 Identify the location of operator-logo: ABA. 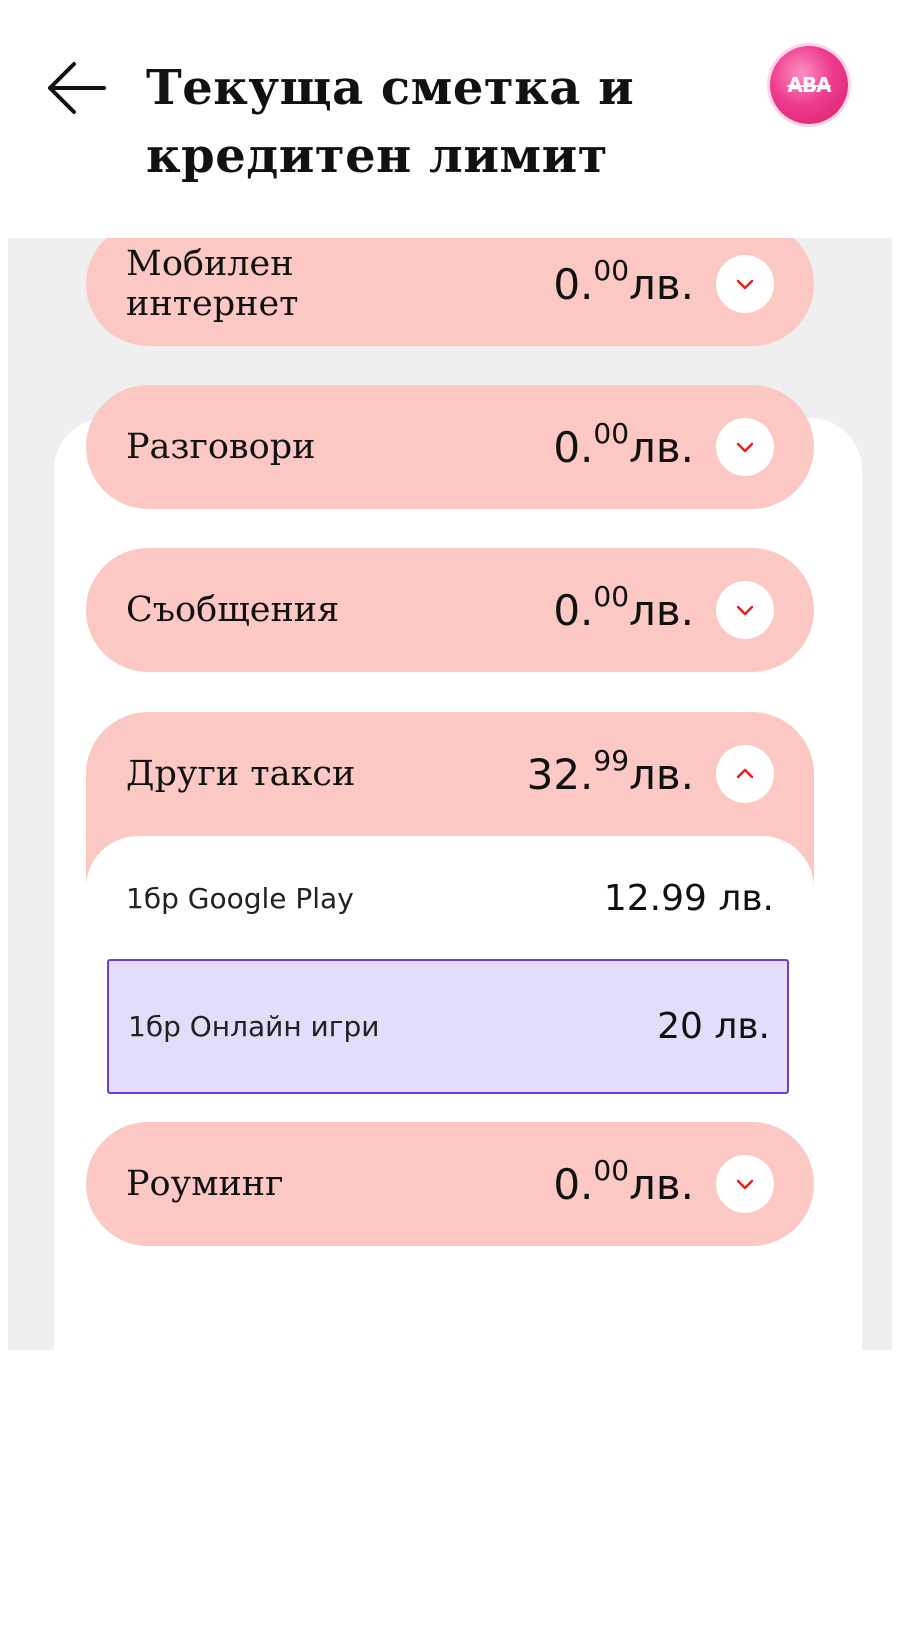
(809, 85).